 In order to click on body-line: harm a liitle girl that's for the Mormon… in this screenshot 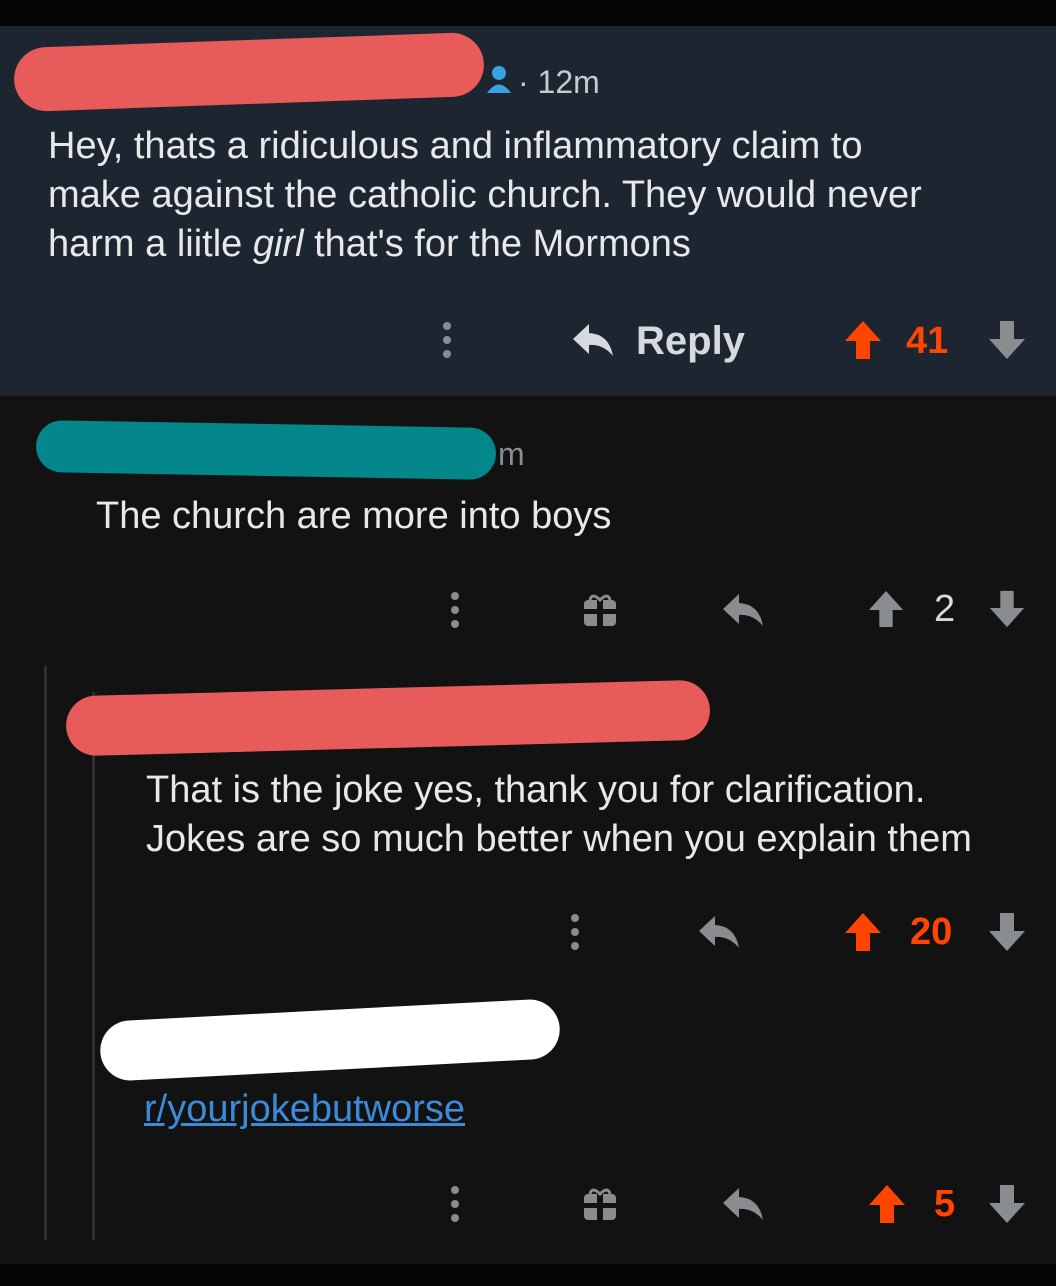, I will do `click(485, 244)`.